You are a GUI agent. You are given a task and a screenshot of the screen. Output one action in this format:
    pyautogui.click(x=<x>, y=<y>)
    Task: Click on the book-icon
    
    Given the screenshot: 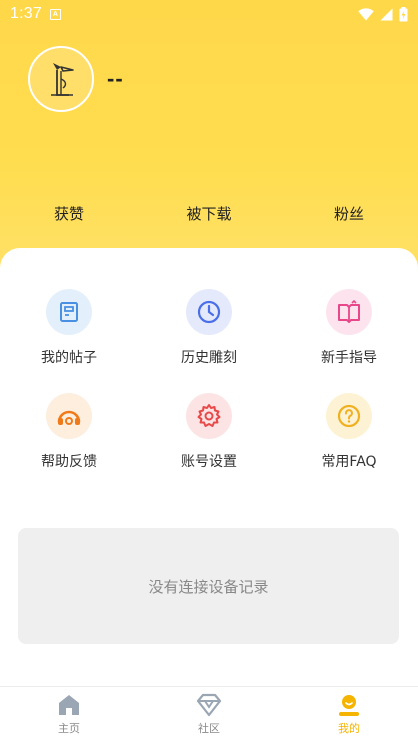 What is the action you would take?
    pyautogui.click(x=349, y=312)
    